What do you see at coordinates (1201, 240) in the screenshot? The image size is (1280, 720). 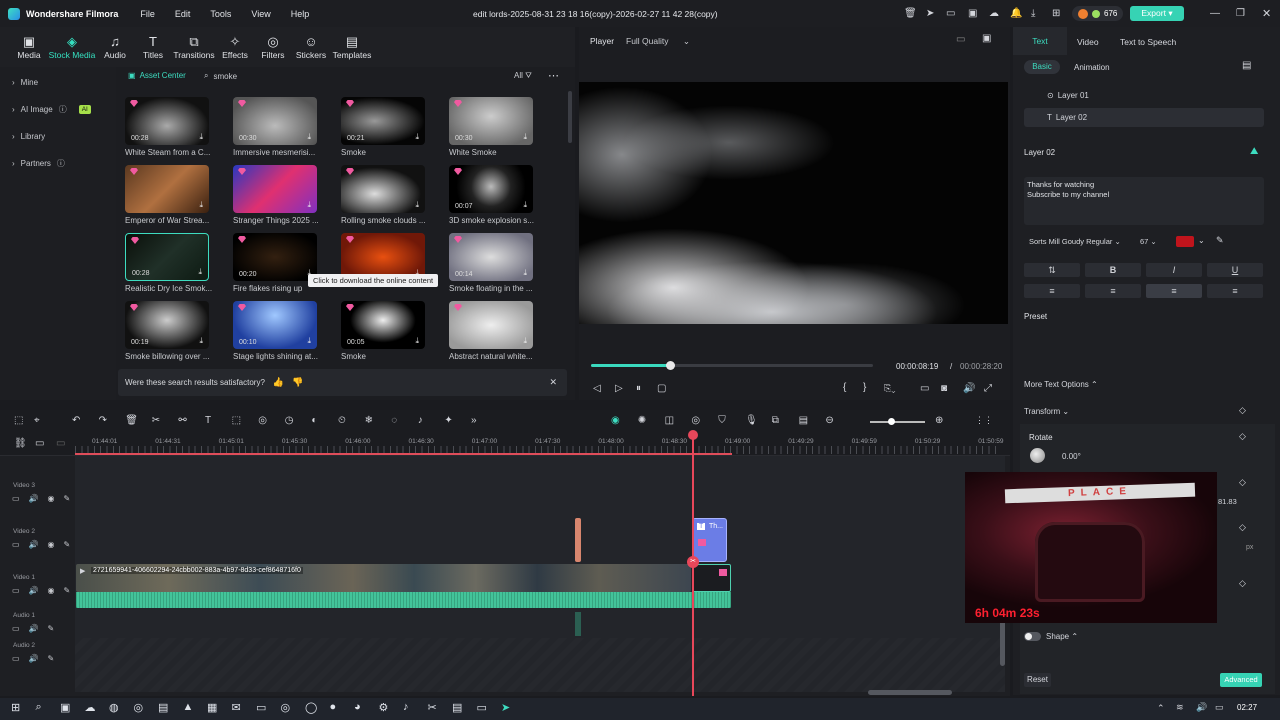 I see `chevron-down-icon: ⌄` at bounding box center [1201, 240].